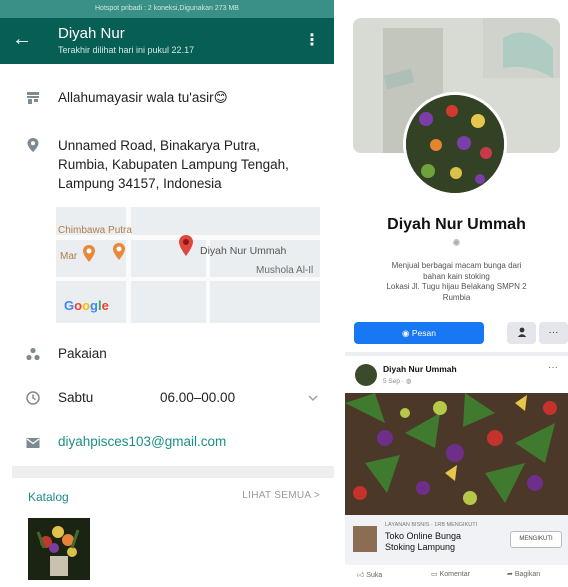 The height and width of the screenshot is (587, 568). What do you see at coordinates (313, 398) in the screenshot?
I see `chevron-down-icon` at bounding box center [313, 398].